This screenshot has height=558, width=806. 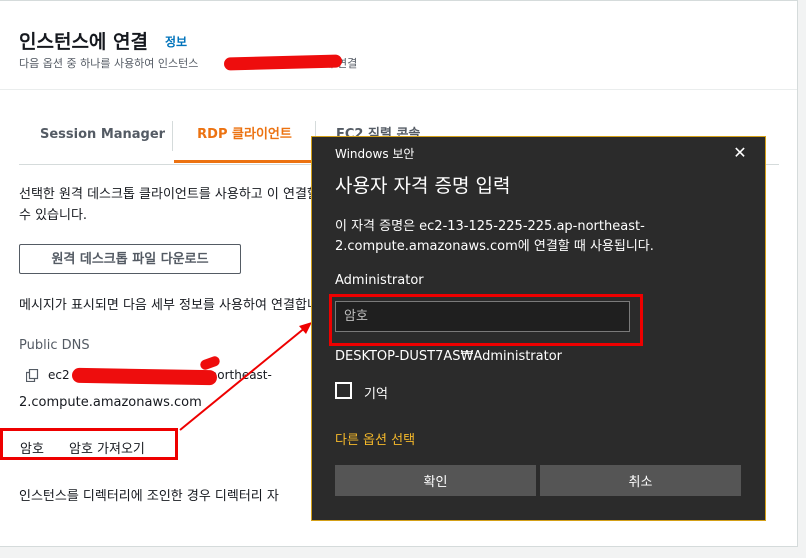 I want to click on dialog-heading: 사용자 자격 증명 입력, so click(x=423, y=186).